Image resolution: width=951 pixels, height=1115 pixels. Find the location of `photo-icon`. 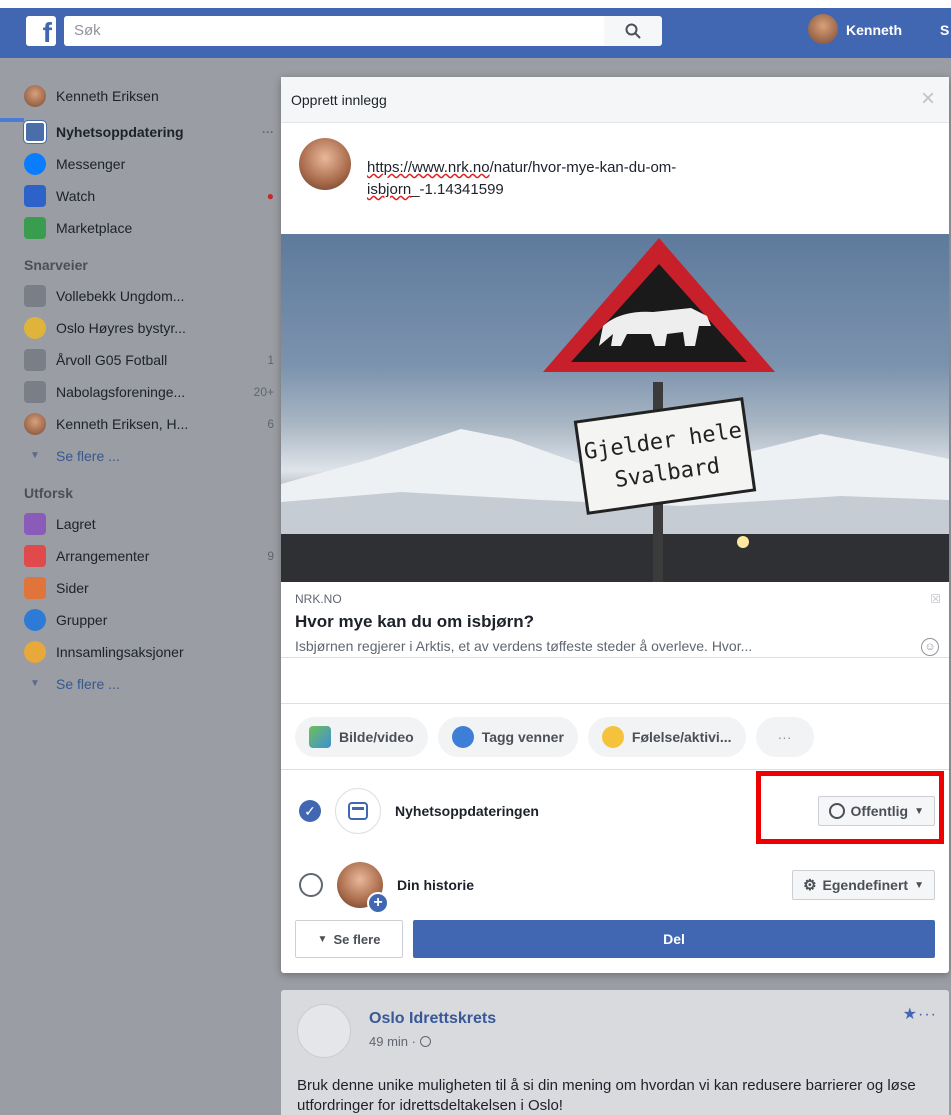

photo-icon is located at coordinates (320, 737).